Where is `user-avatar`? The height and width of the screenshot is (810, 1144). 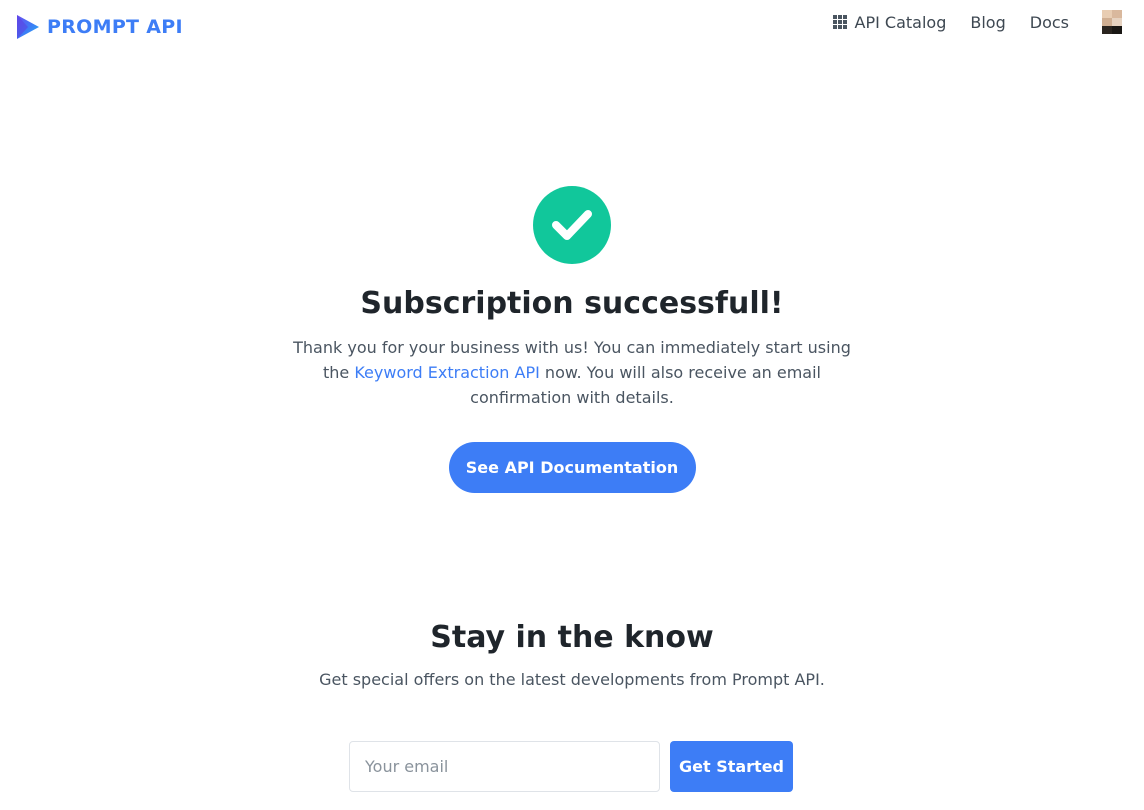 user-avatar is located at coordinates (1112, 22).